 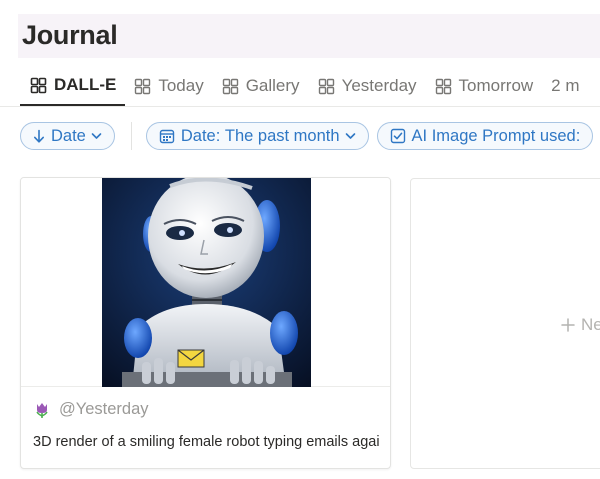 I want to click on date-filter-button: Date: The past month, so click(x=257, y=136).